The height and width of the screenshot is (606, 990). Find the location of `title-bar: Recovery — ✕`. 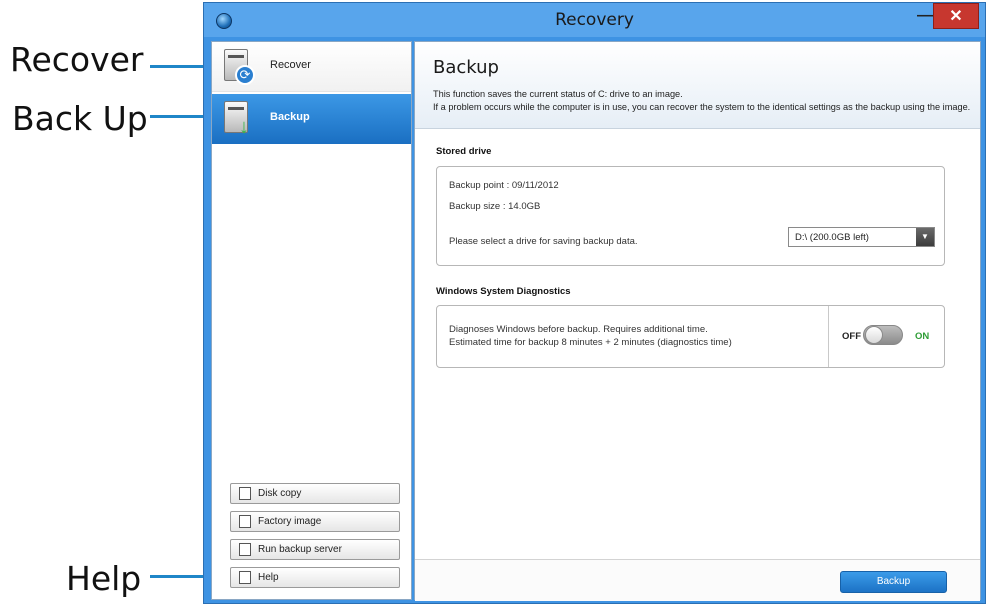

title-bar: Recovery — ✕ is located at coordinates (594, 20).